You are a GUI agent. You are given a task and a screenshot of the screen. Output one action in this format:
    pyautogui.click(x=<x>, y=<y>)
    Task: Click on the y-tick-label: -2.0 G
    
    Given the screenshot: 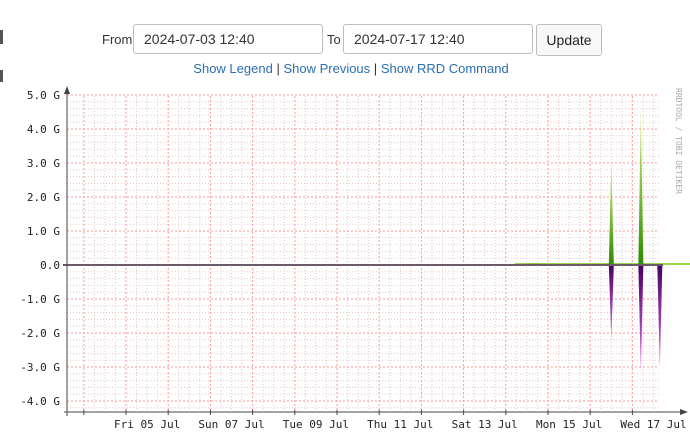 What is the action you would take?
    pyautogui.click(x=40, y=333)
    